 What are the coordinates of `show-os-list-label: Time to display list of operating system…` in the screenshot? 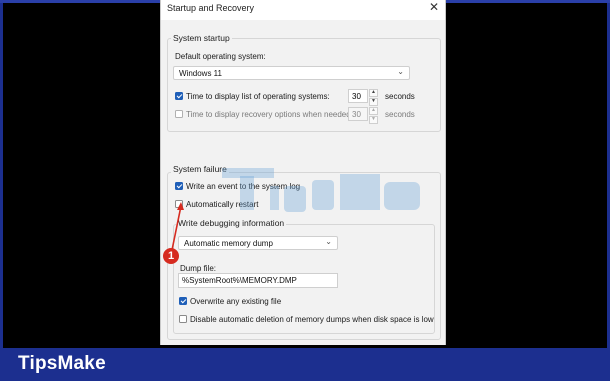 It's located at (258, 96).